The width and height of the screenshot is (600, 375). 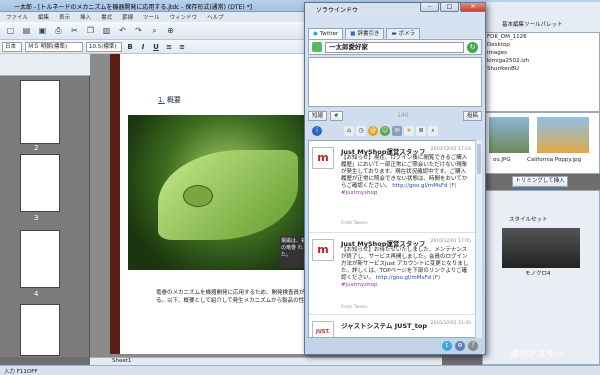 What do you see at coordinates (541, 248) in the screenshot?
I see `style-swatch` at bounding box center [541, 248].